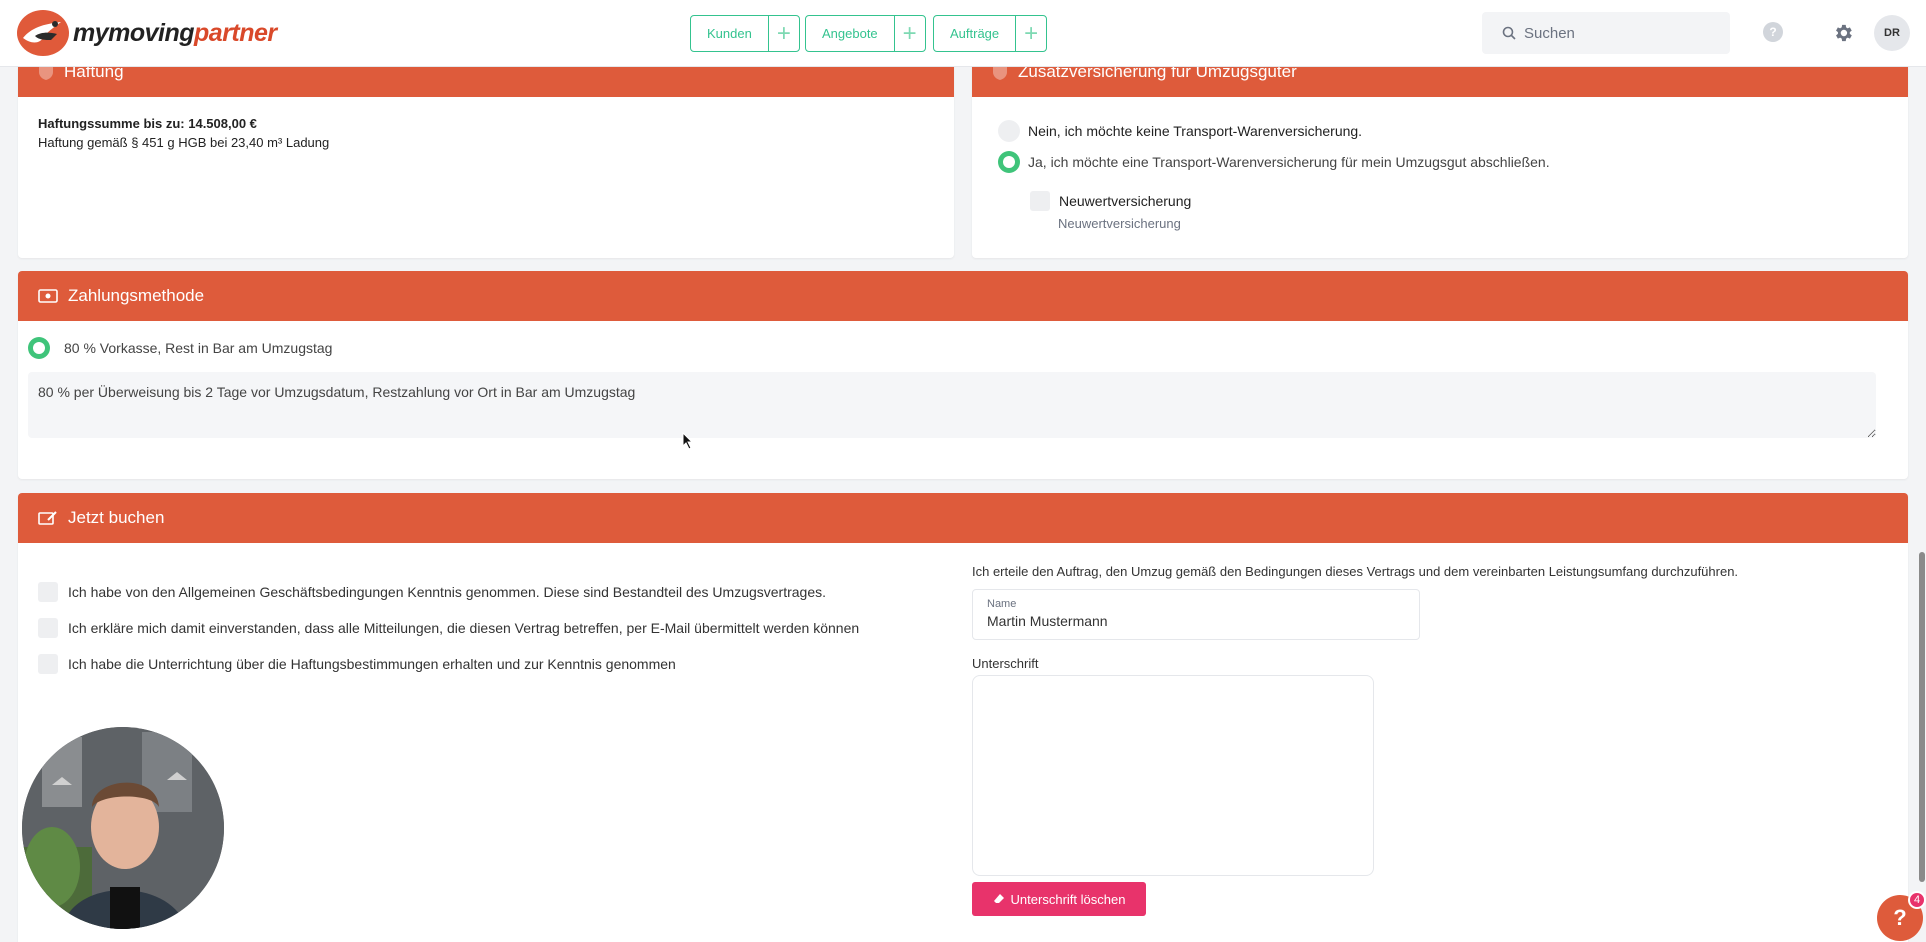  What do you see at coordinates (1922, 717) in the screenshot?
I see `scrollbar` at bounding box center [1922, 717].